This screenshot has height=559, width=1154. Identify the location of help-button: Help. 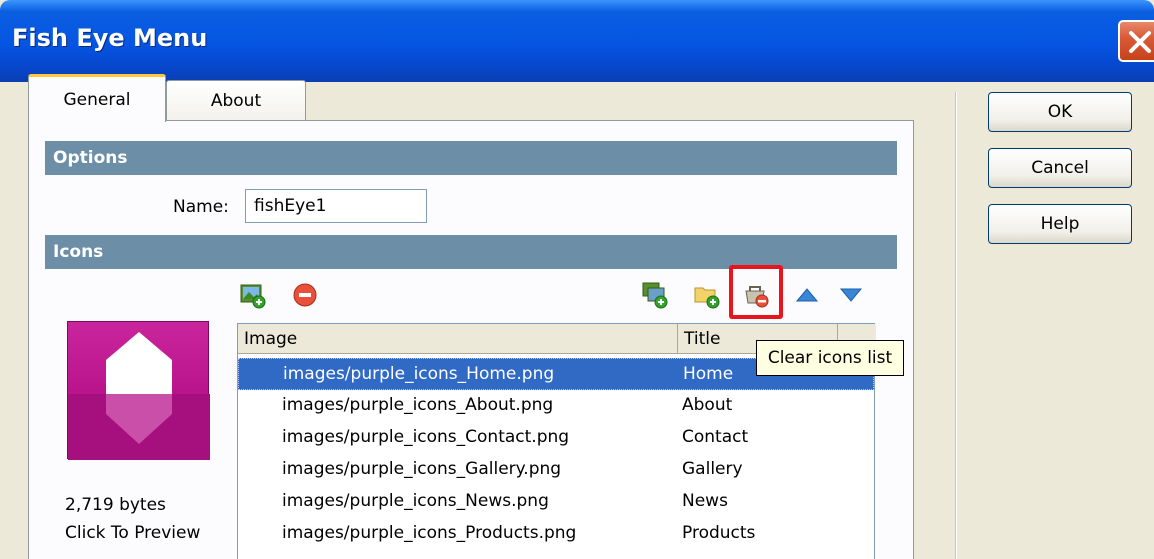
(1060, 224).